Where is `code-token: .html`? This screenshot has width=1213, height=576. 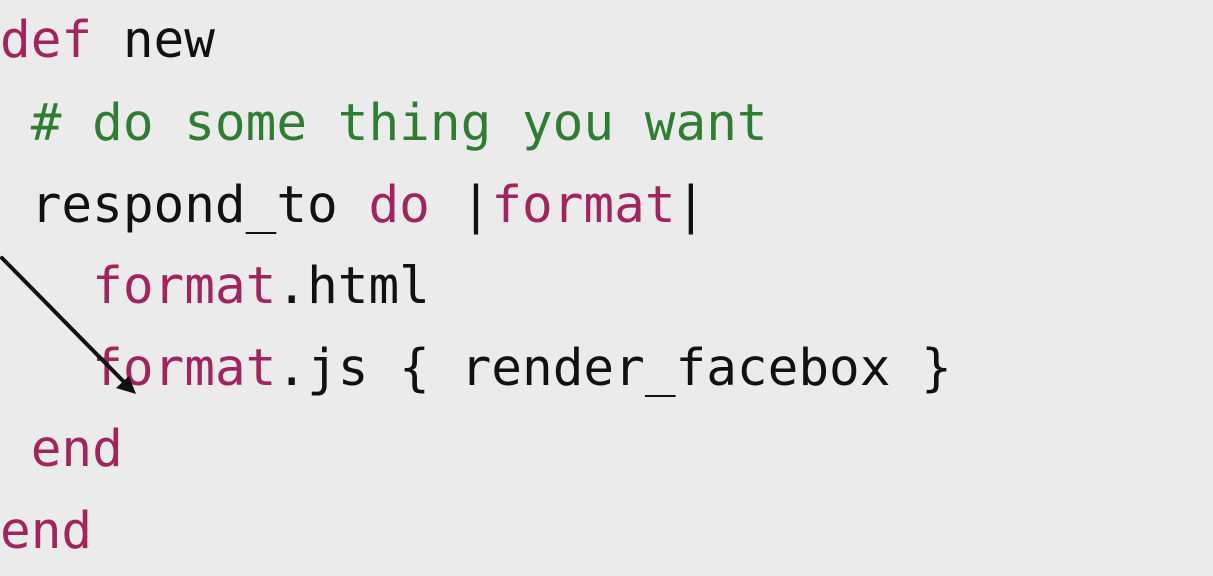 code-token: .html is located at coordinates (353, 286).